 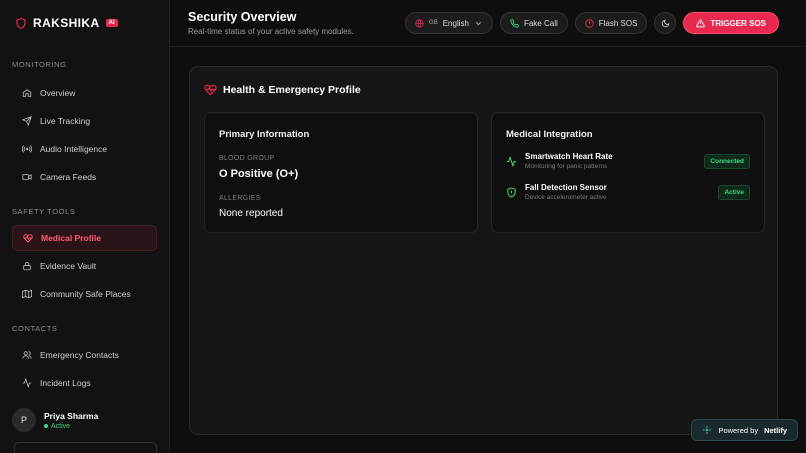 I want to click on sidebar-item-label: Emergency Contacts, so click(x=79, y=355).